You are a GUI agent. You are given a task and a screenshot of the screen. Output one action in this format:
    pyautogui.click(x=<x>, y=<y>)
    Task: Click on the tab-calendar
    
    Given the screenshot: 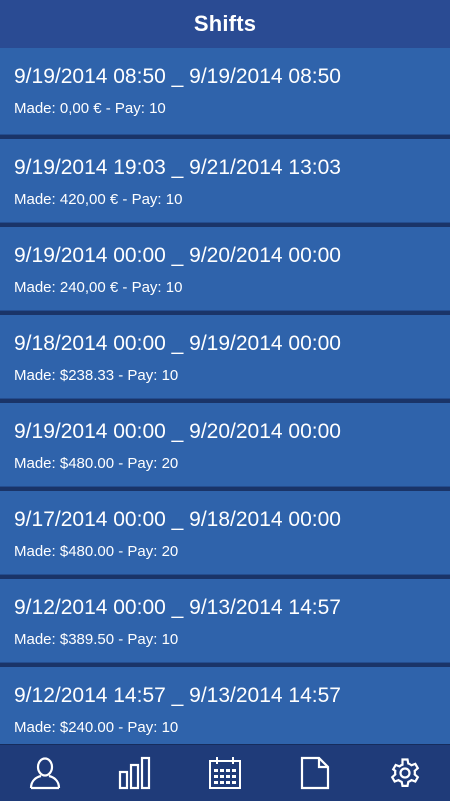 What is the action you would take?
    pyautogui.click(x=225, y=773)
    